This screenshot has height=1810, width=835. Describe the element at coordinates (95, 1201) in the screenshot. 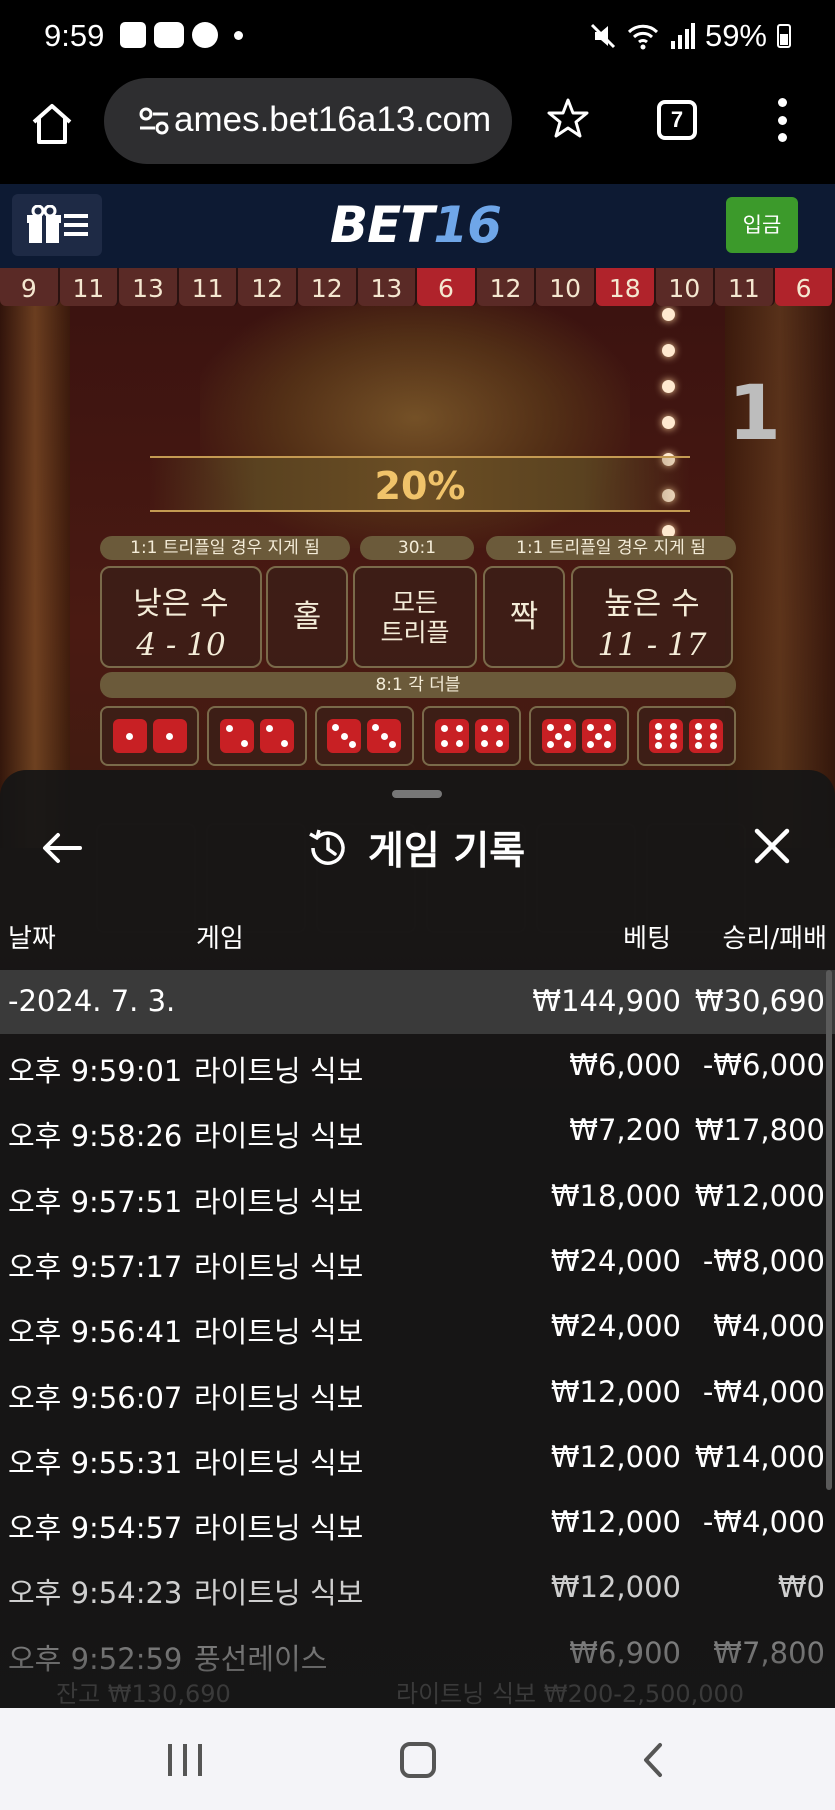

I see `row-time: 오후 9:57:51` at that location.